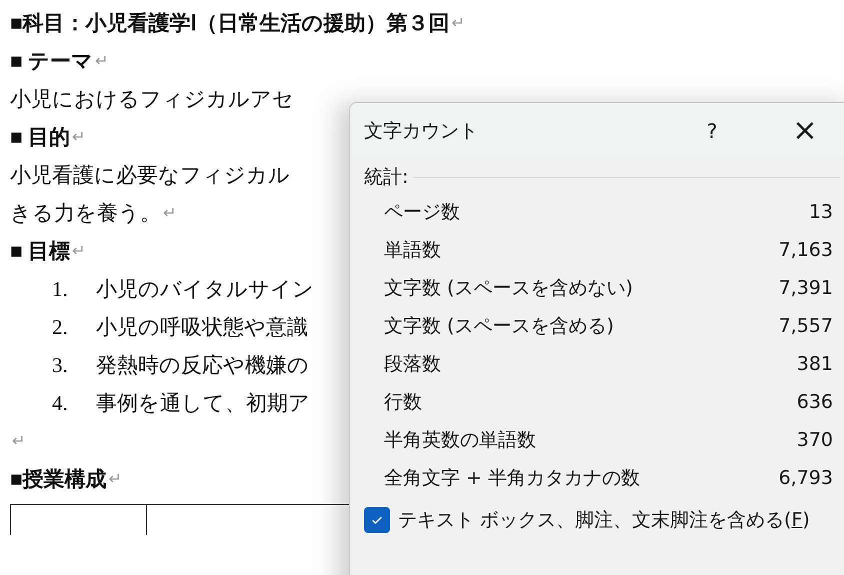 The width and height of the screenshot is (844, 575). I want to click on stat-value: 636, so click(814, 402).